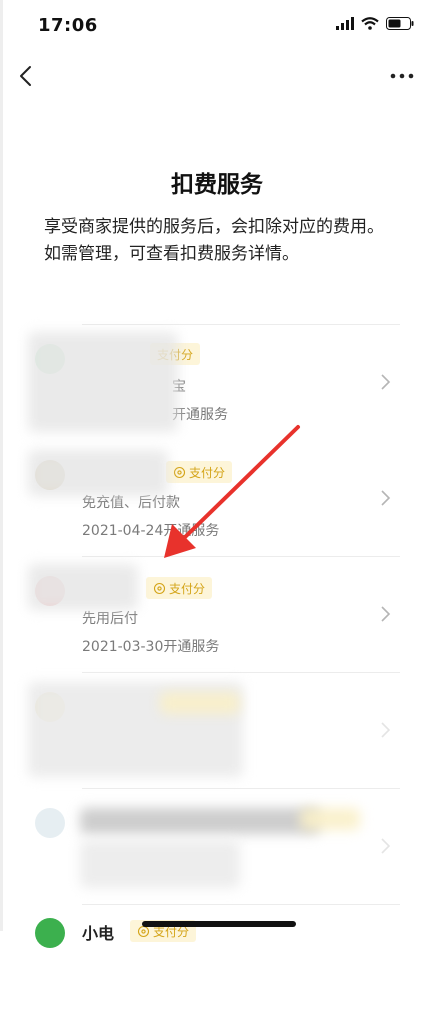 The width and height of the screenshot is (434, 1020). Describe the element at coordinates (217, 185) in the screenshot. I see `page-title: 扣费服务` at that location.